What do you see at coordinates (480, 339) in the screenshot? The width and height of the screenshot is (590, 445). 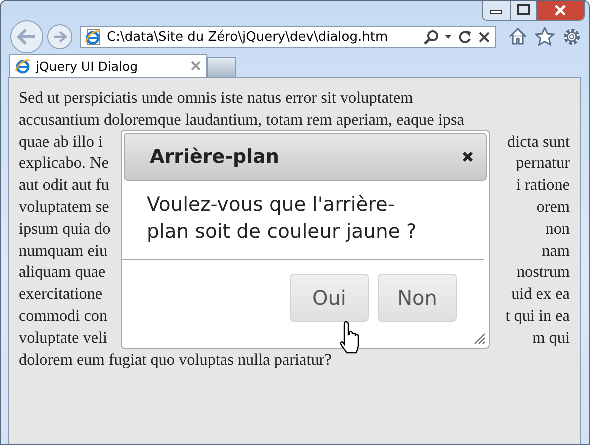 I see `resize-grip-icon` at bounding box center [480, 339].